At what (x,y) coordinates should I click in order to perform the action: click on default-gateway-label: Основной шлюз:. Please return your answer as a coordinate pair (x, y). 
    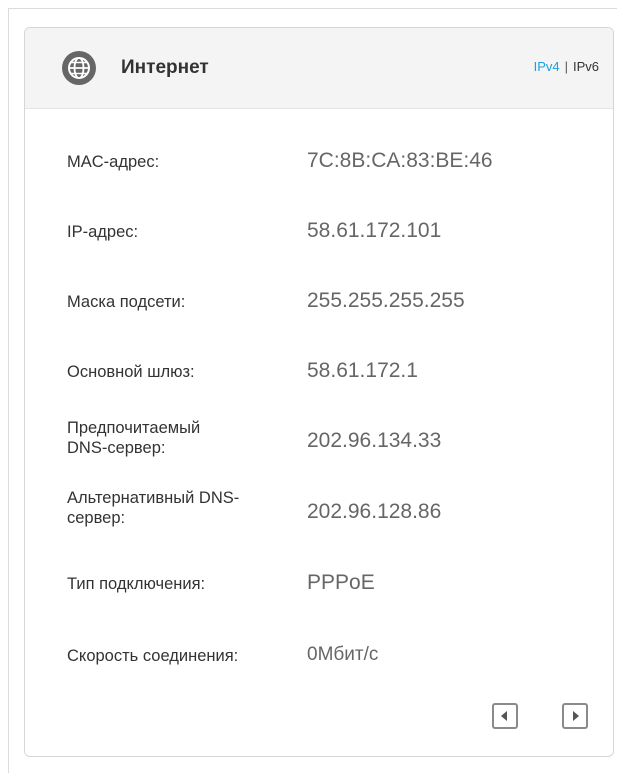
    Looking at the image, I should click on (131, 372).